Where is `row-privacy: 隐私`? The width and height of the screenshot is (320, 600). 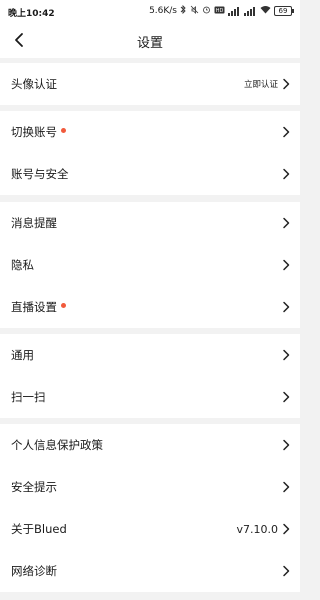 row-privacy: 隐私 is located at coordinates (150, 265).